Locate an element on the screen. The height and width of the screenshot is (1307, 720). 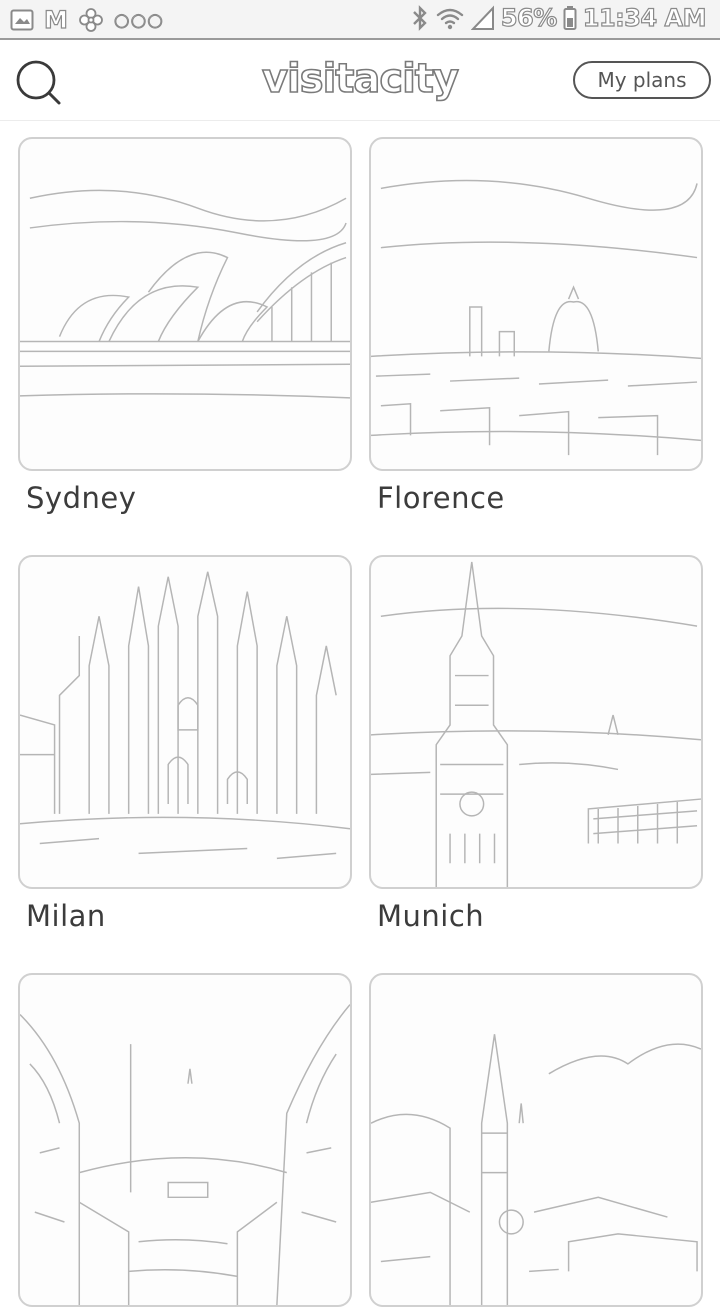
gallery-icon is located at coordinates (22, 20).